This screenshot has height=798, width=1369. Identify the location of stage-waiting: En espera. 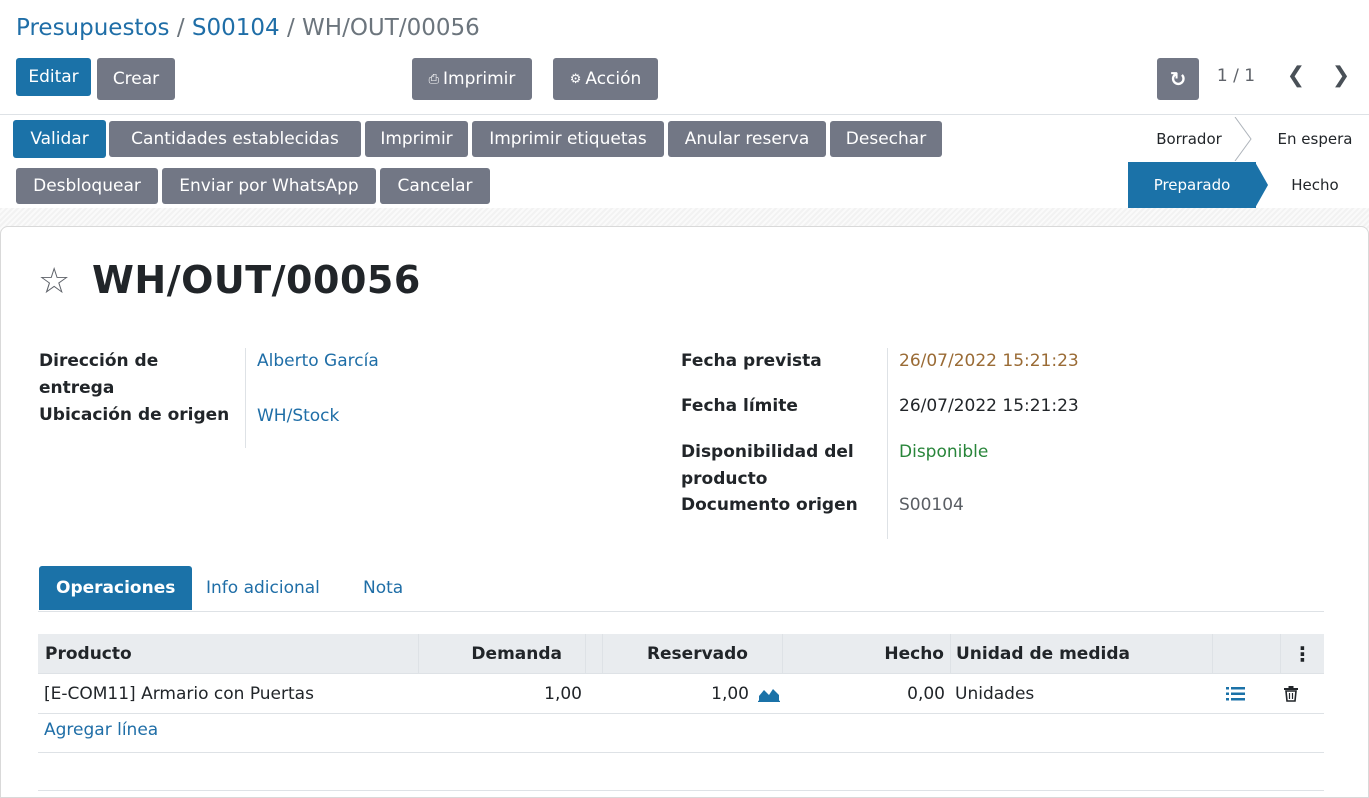
(1315, 139).